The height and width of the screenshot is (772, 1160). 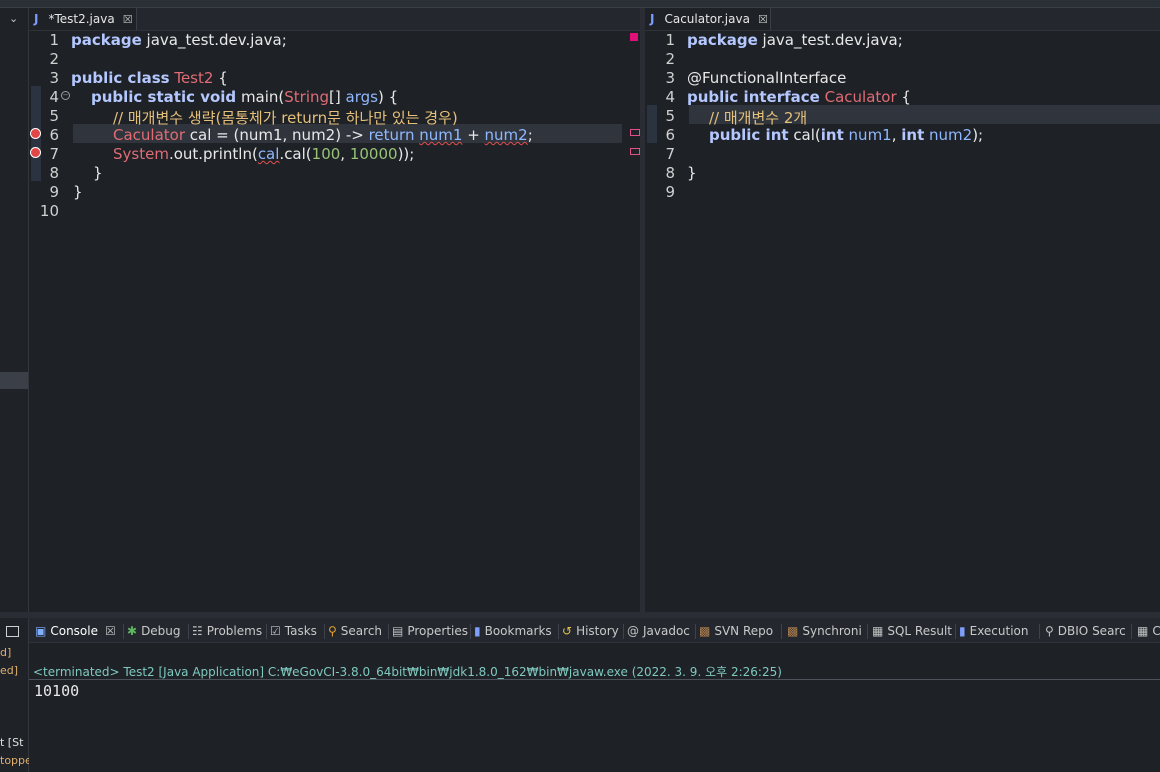 What do you see at coordinates (220, 78) in the screenshot?
I see `code-text: {` at bounding box center [220, 78].